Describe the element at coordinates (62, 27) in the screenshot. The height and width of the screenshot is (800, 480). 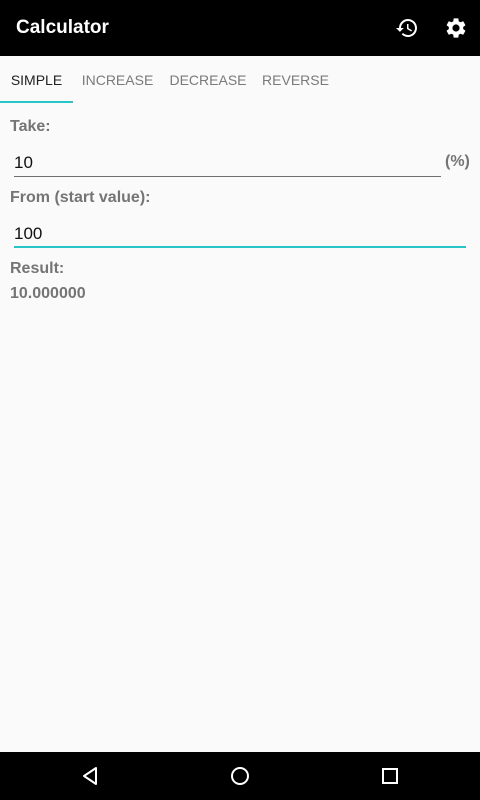
I see `app-title: Calculator` at that location.